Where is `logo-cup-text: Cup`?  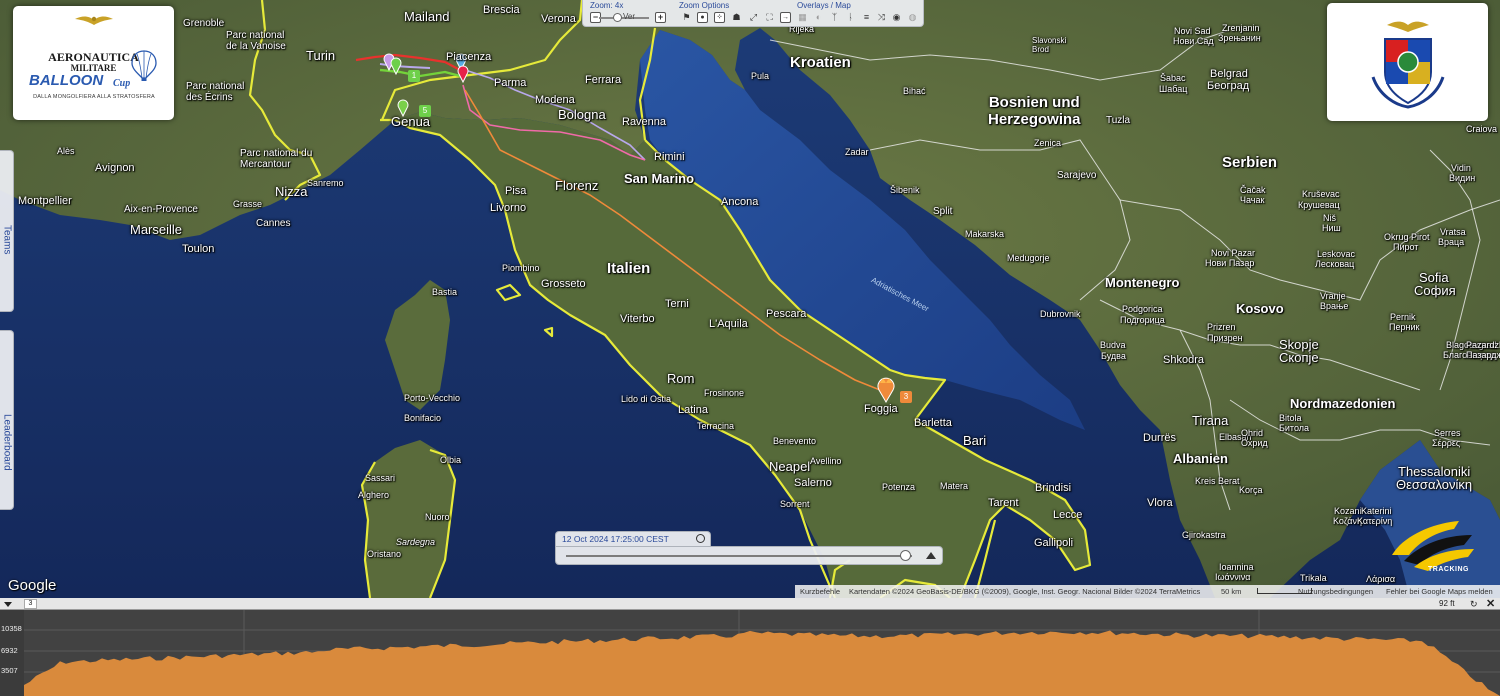 logo-cup-text: Cup is located at coordinates (122, 83).